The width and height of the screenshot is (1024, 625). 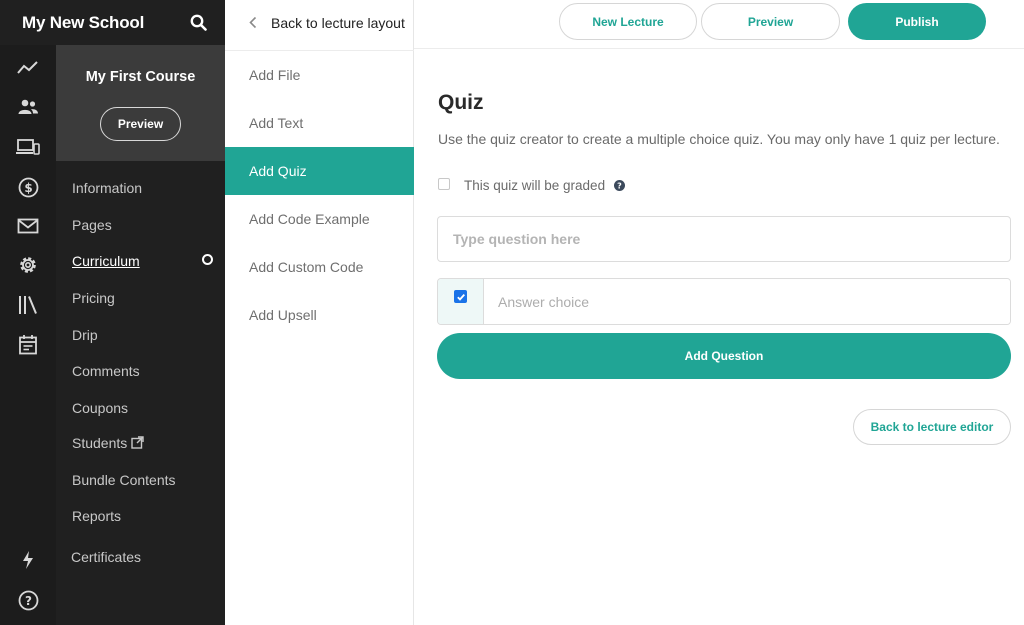 I want to click on top-action-bar: New Lecture Preview Publish, so click(x=719, y=24).